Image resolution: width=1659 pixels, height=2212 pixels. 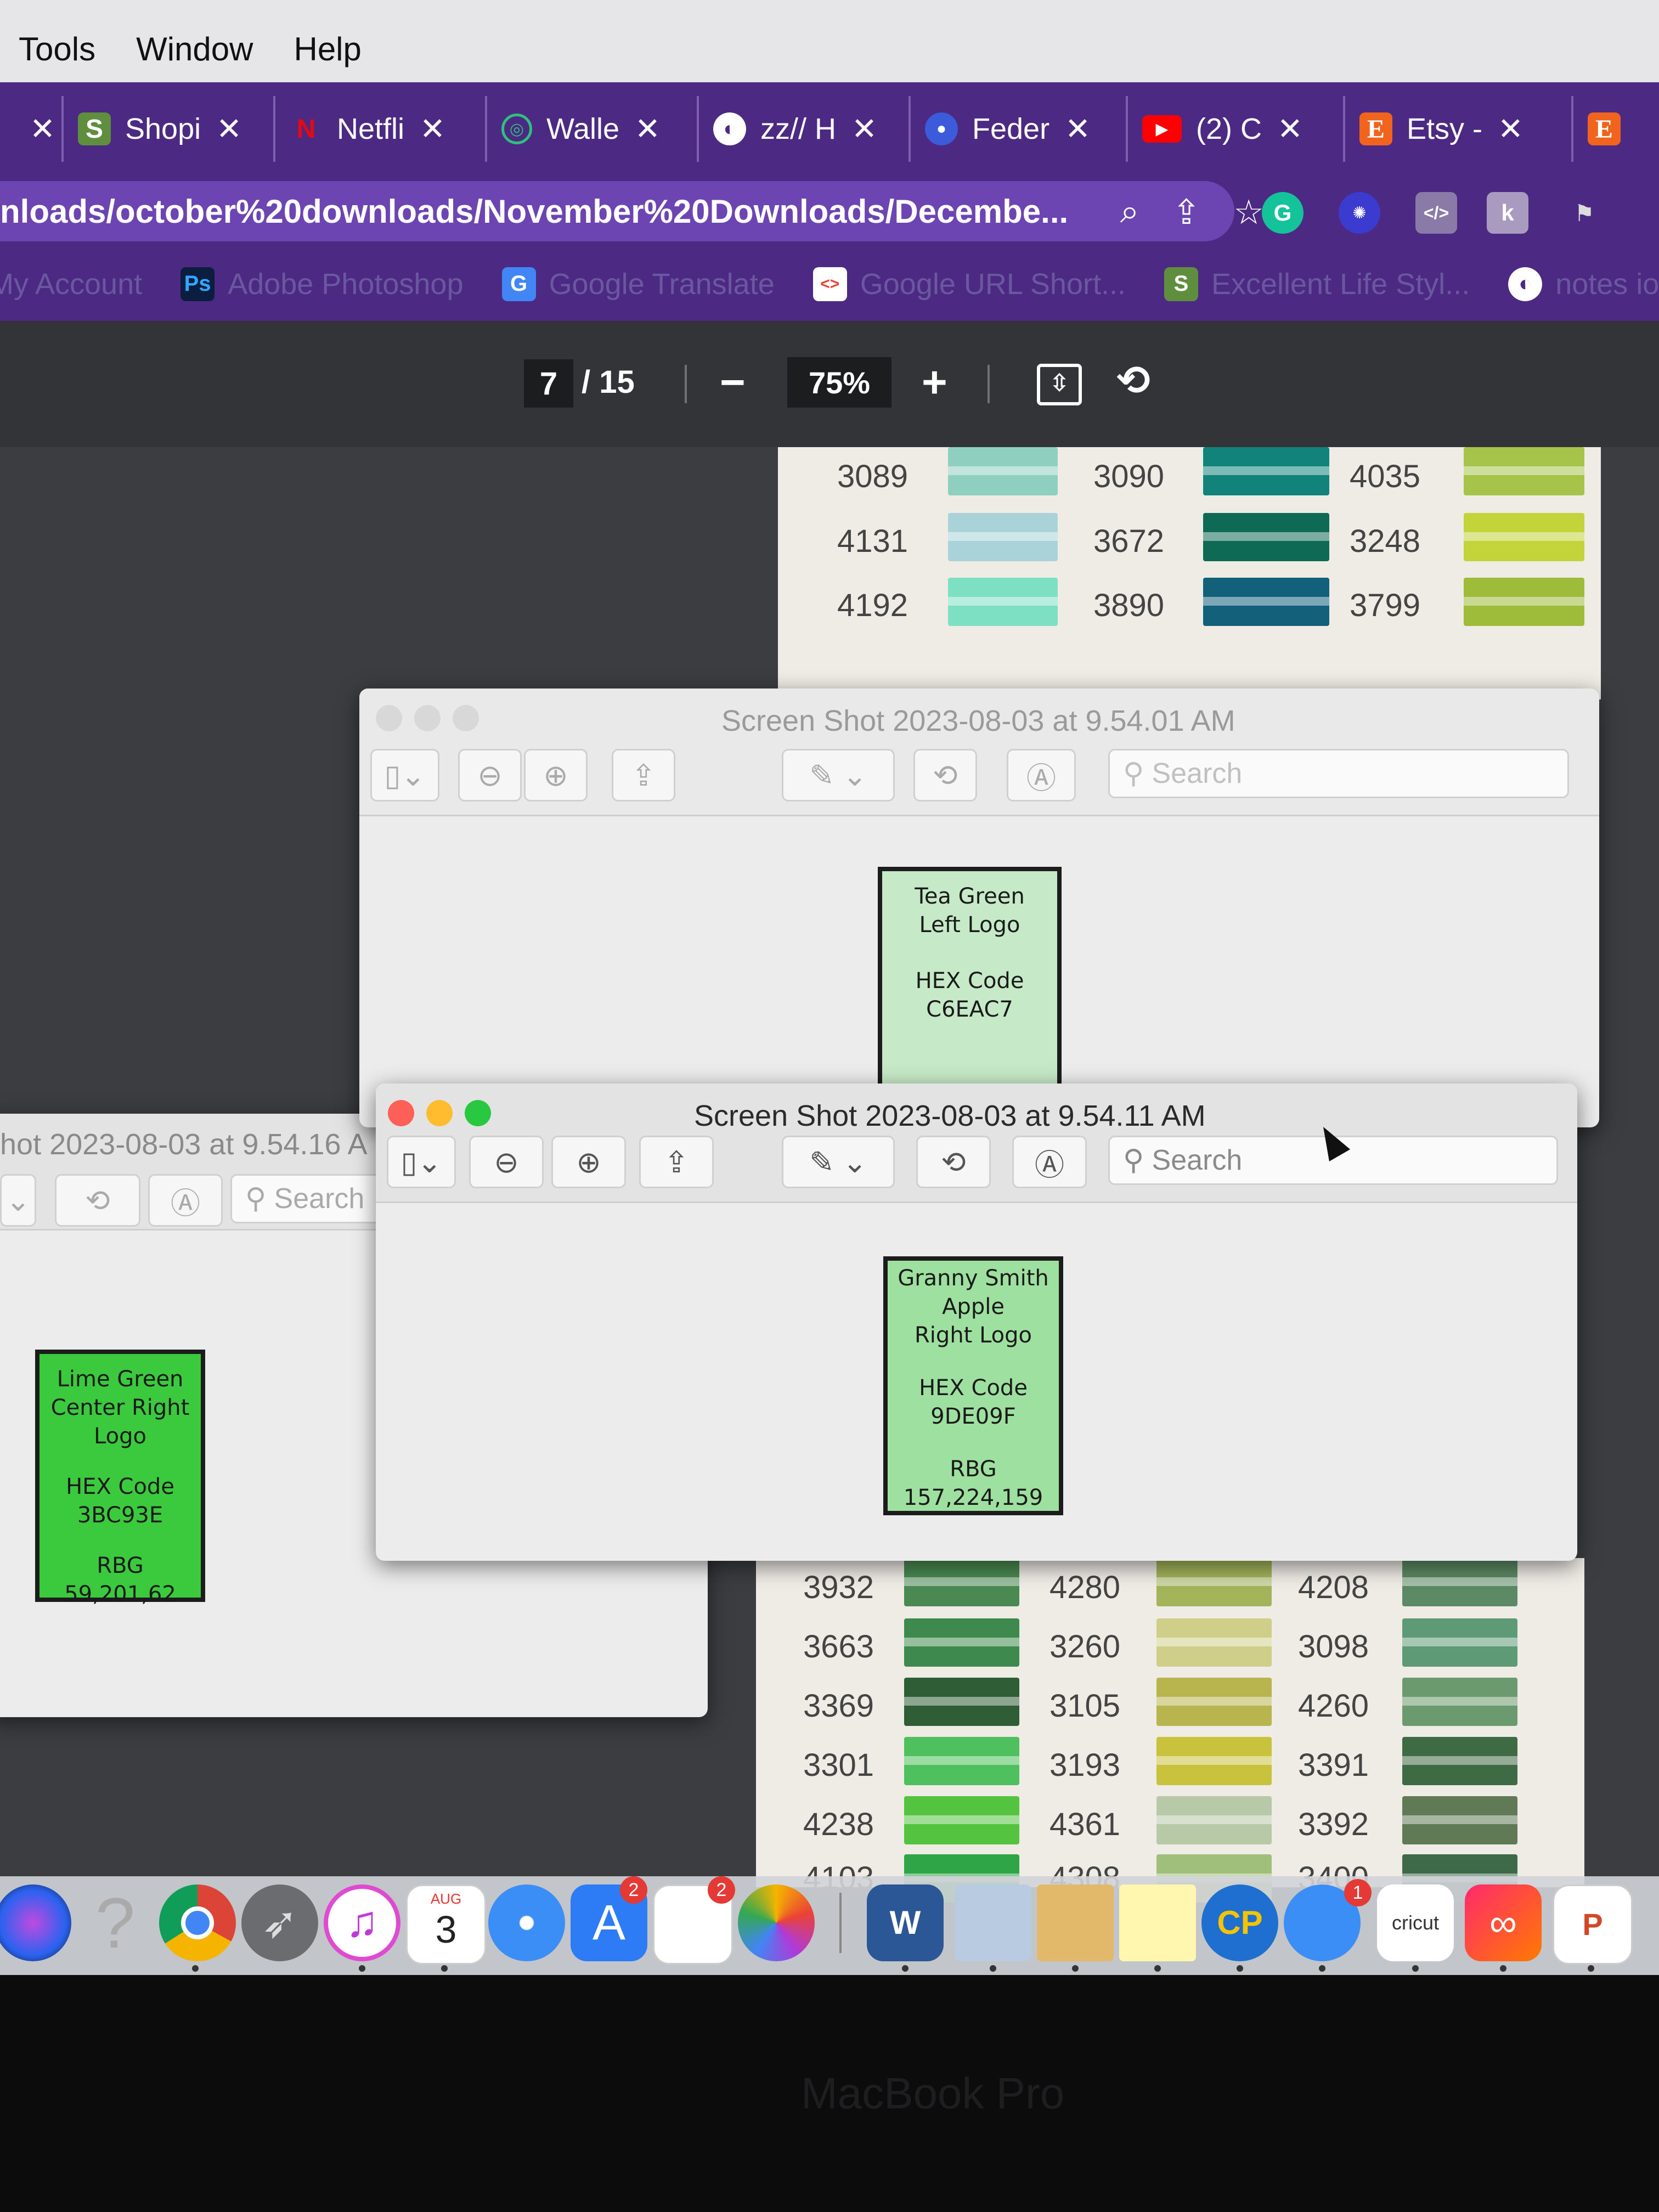 I want to click on tab-label: (2) C, so click(x=1229, y=128).